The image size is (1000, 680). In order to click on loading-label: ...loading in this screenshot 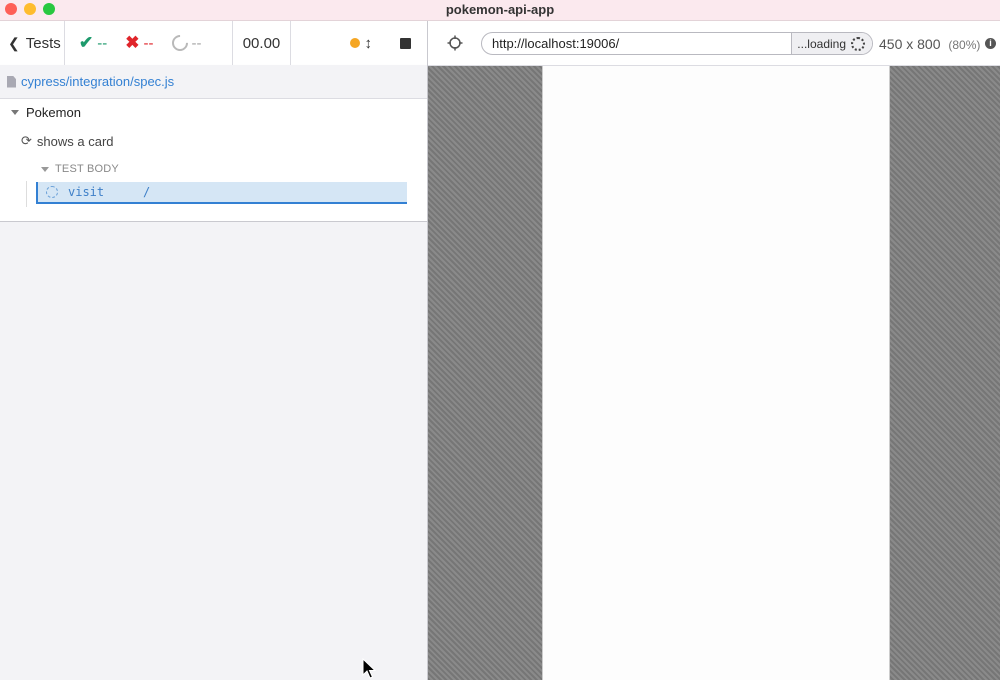, I will do `click(821, 43)`.